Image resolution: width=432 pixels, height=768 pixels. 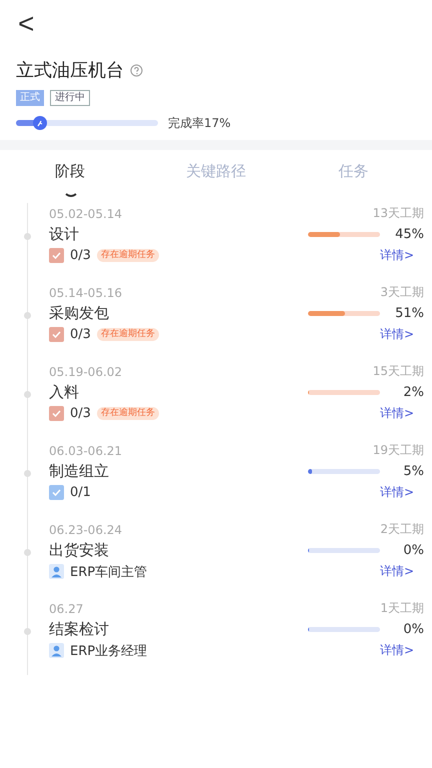 What do you see at coordinates (199, 123) in the screenshot?
I see `completion-rate: 完成率17%` at bounding box center [199, 123].